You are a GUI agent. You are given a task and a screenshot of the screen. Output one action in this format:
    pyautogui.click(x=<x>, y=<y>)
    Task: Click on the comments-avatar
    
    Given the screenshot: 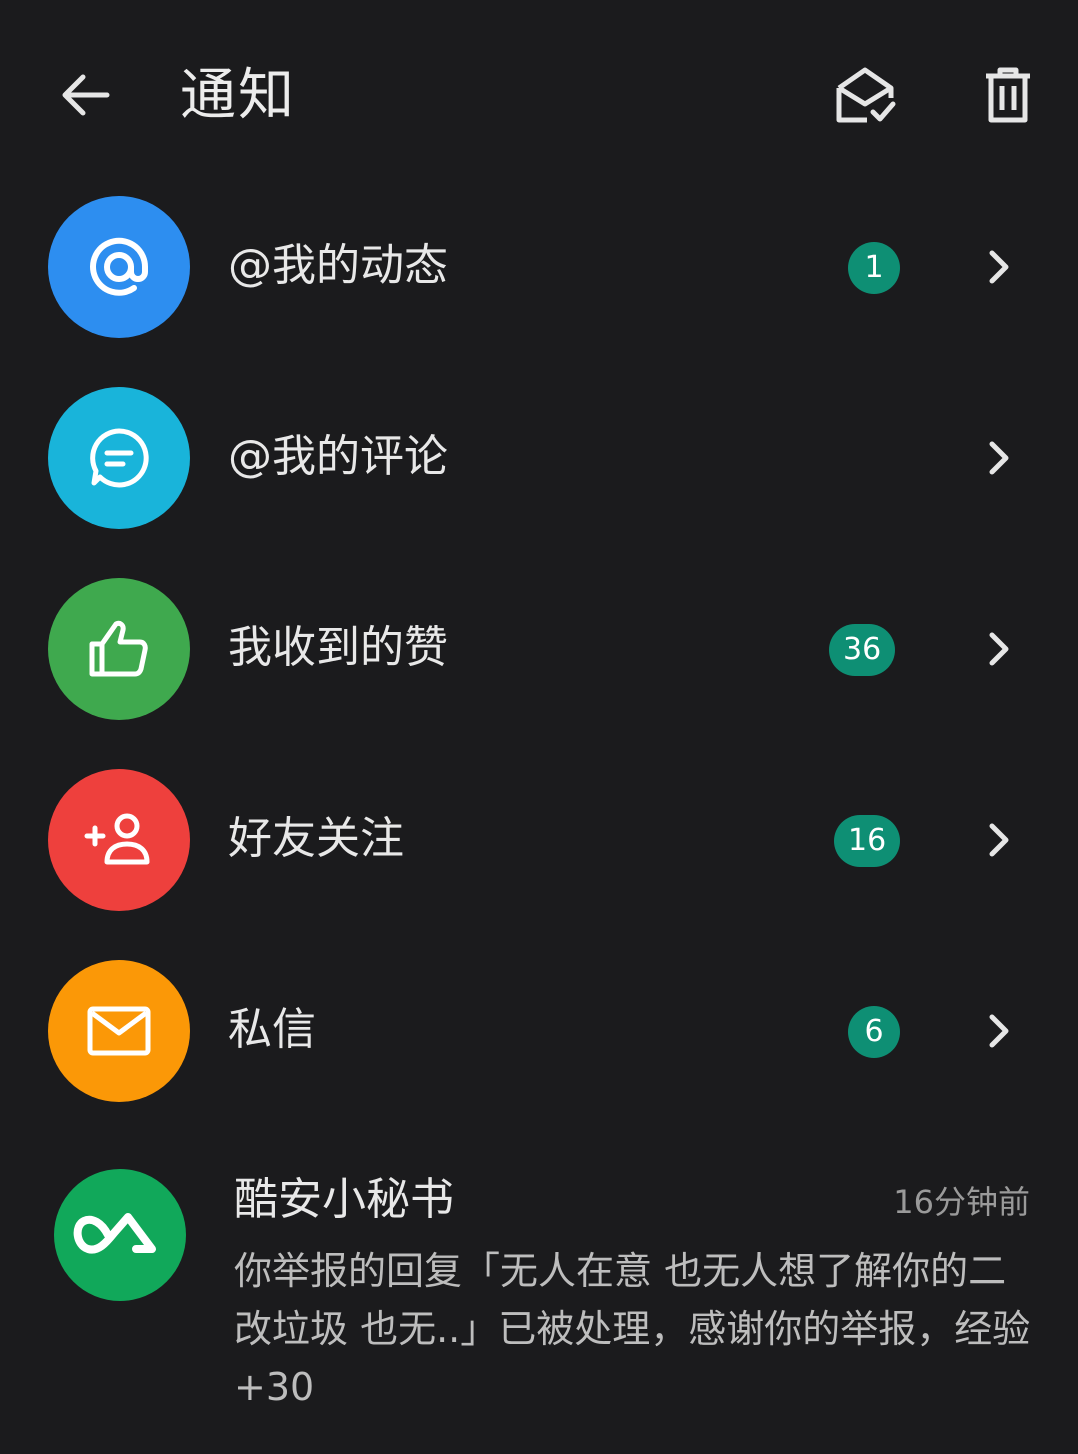 What is the action you would take?
    pyautogui.click(x=119, y=458)
    